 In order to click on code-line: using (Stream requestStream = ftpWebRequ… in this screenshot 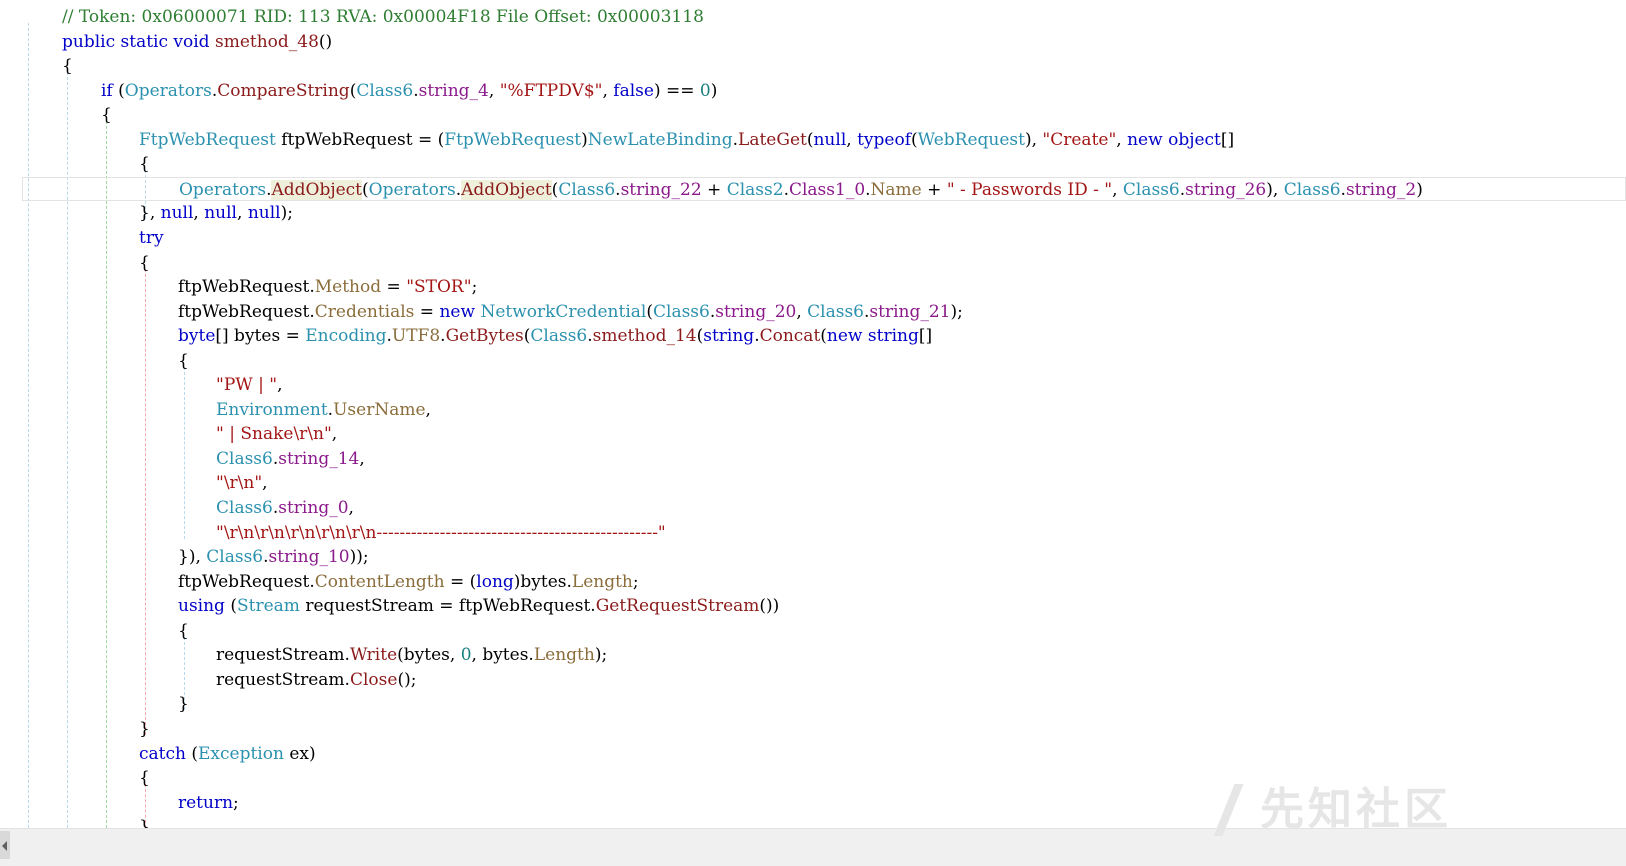, I will do `click(813, 606)`.